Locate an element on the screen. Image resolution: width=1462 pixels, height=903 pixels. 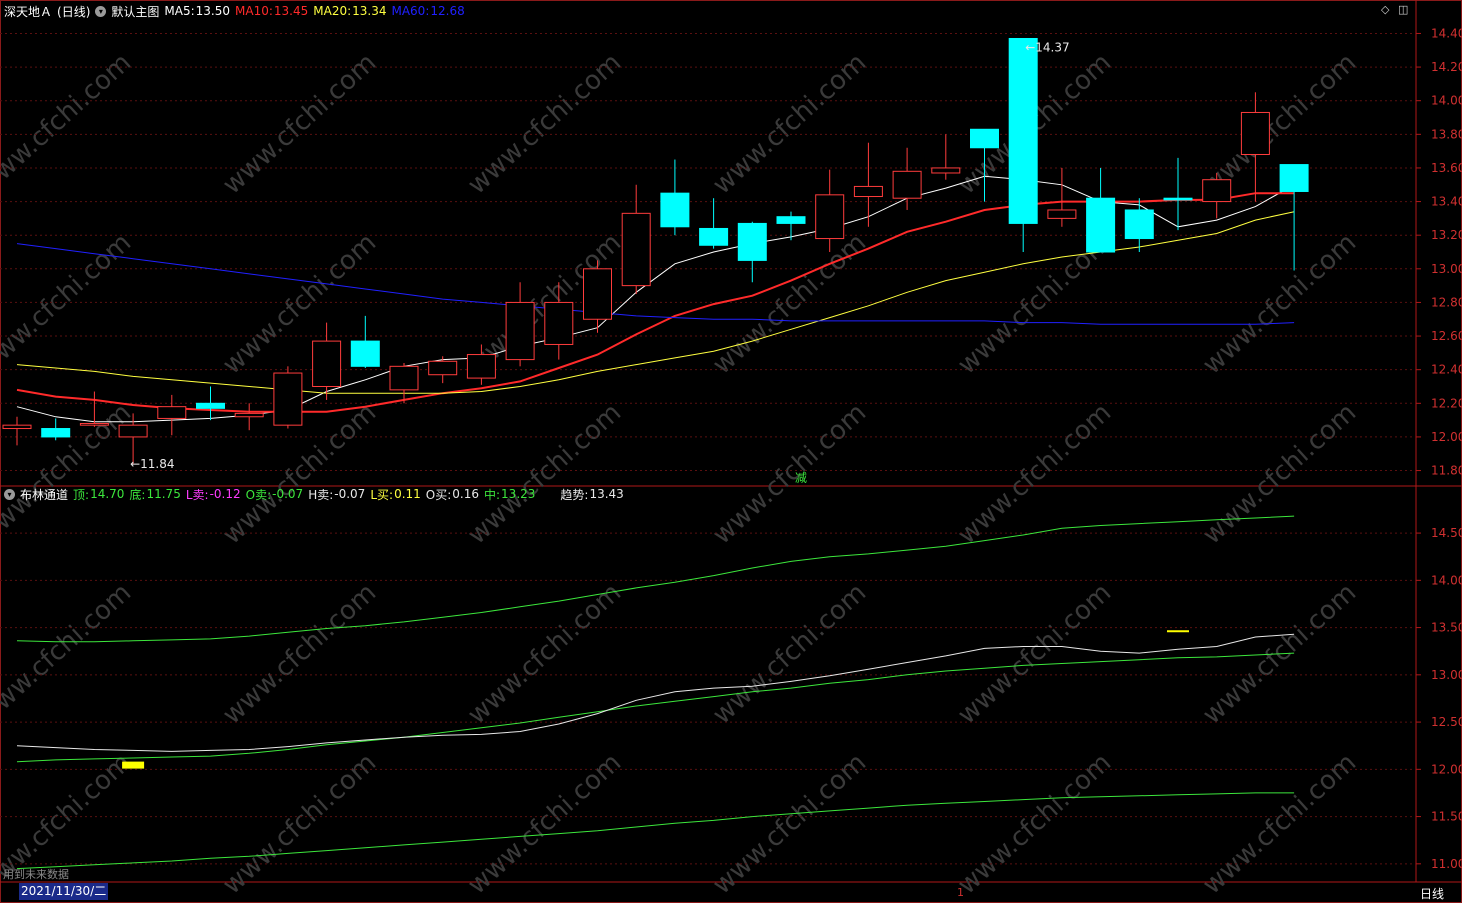
price-axis-label: 13.80 is located at coordinates (1446, 134).